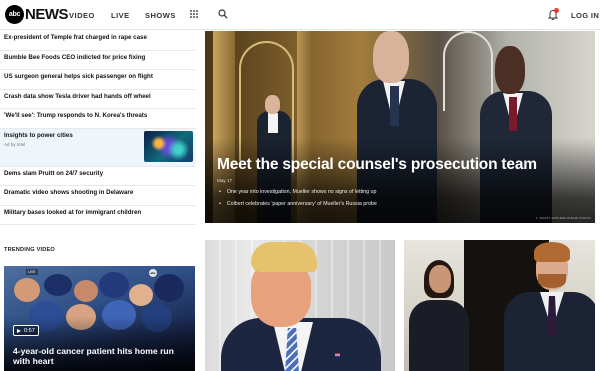  I want to click on broadcast-bug: LIVE, so click(32, 272).